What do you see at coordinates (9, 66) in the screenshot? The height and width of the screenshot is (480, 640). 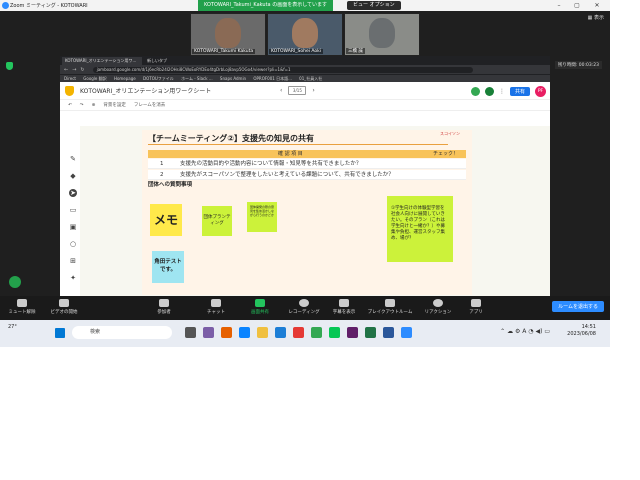 I see `security-shield-icon` at bounding box center [9, 66].